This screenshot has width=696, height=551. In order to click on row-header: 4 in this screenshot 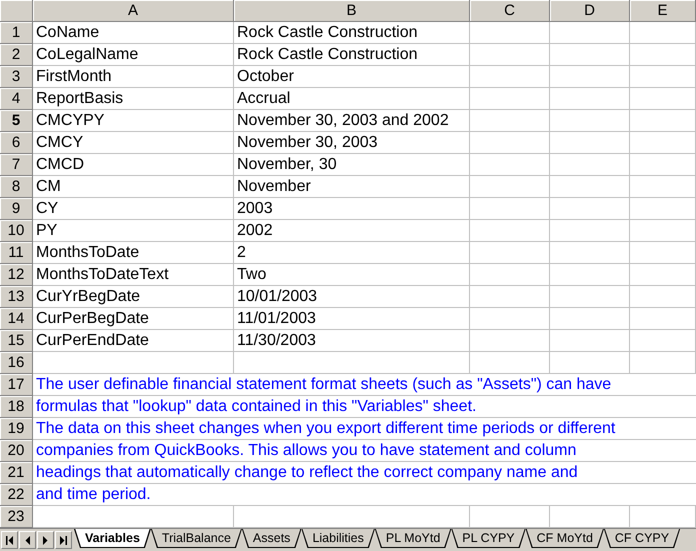, I will do `click(16, 99)`.